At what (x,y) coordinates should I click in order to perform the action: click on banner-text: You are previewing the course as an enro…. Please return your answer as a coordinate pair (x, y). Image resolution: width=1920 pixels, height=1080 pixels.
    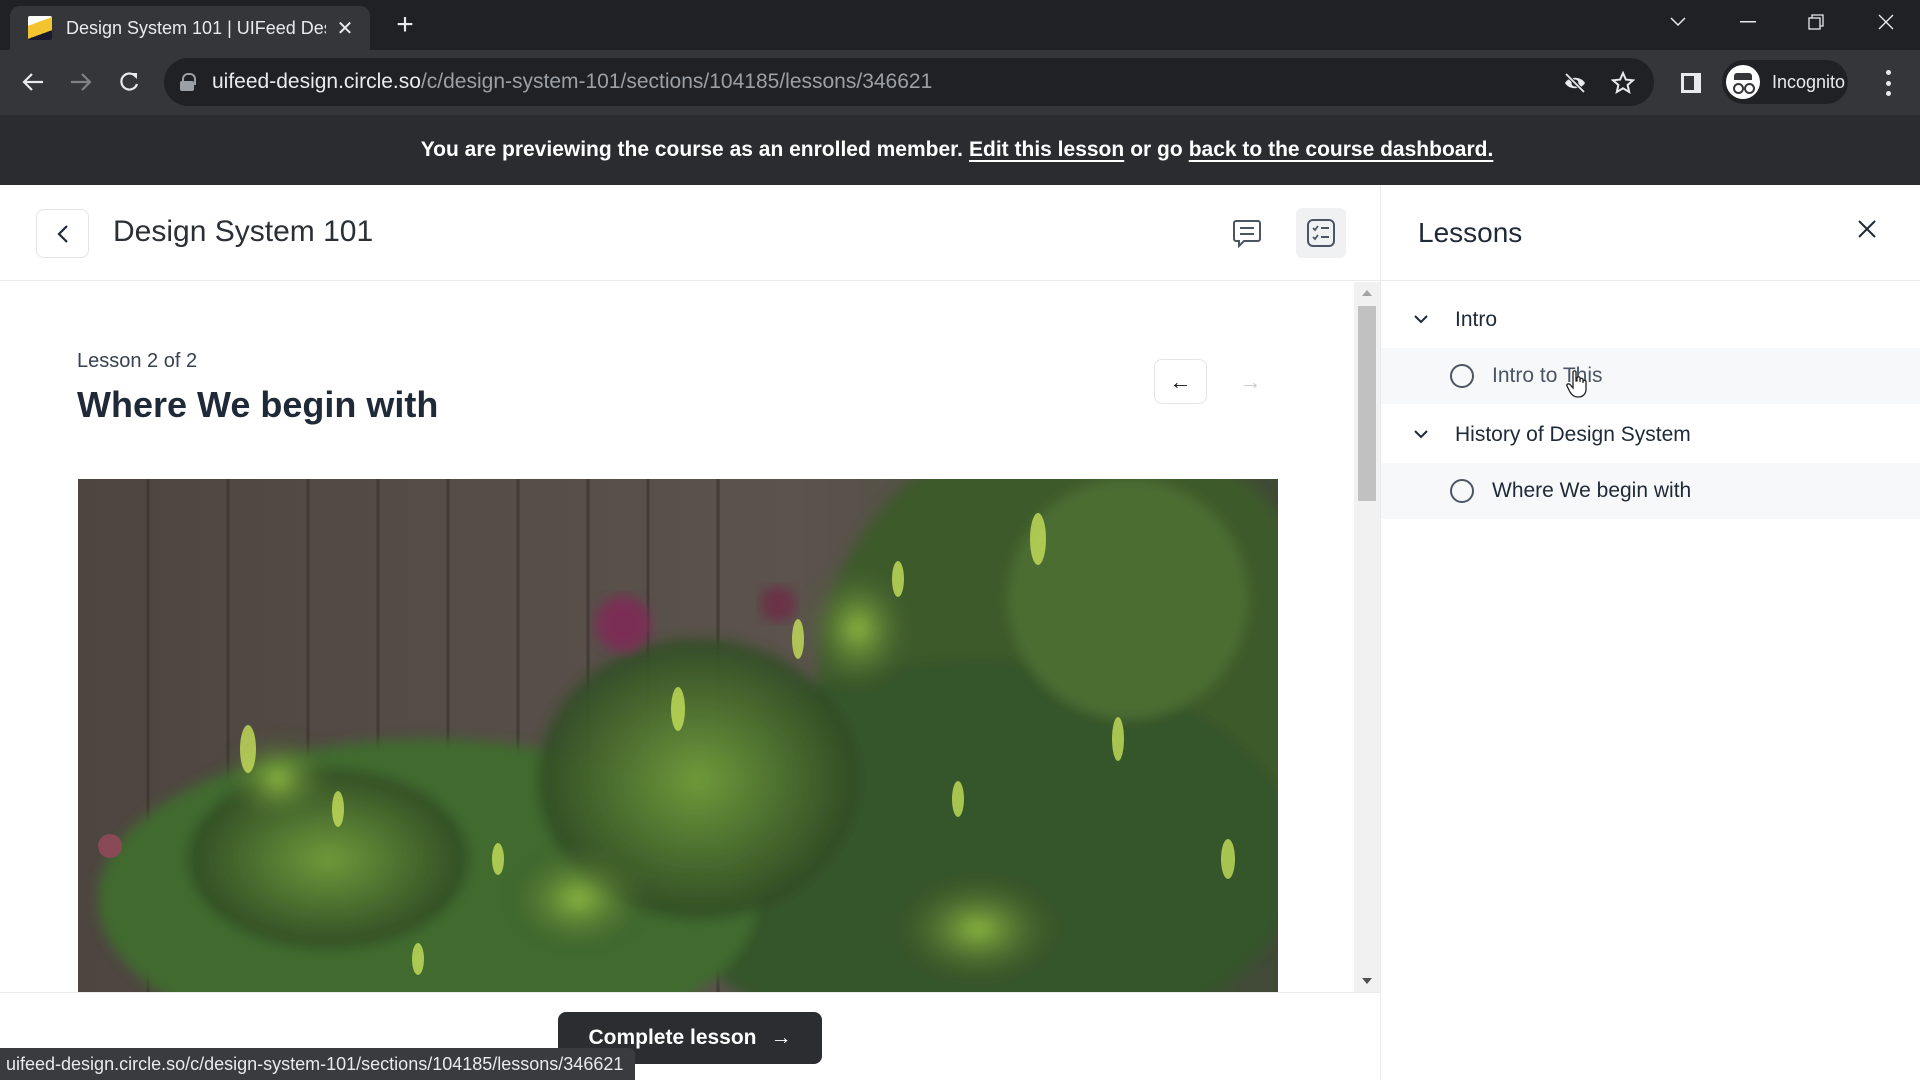
    Looking at the image, I should click on (692, 149).